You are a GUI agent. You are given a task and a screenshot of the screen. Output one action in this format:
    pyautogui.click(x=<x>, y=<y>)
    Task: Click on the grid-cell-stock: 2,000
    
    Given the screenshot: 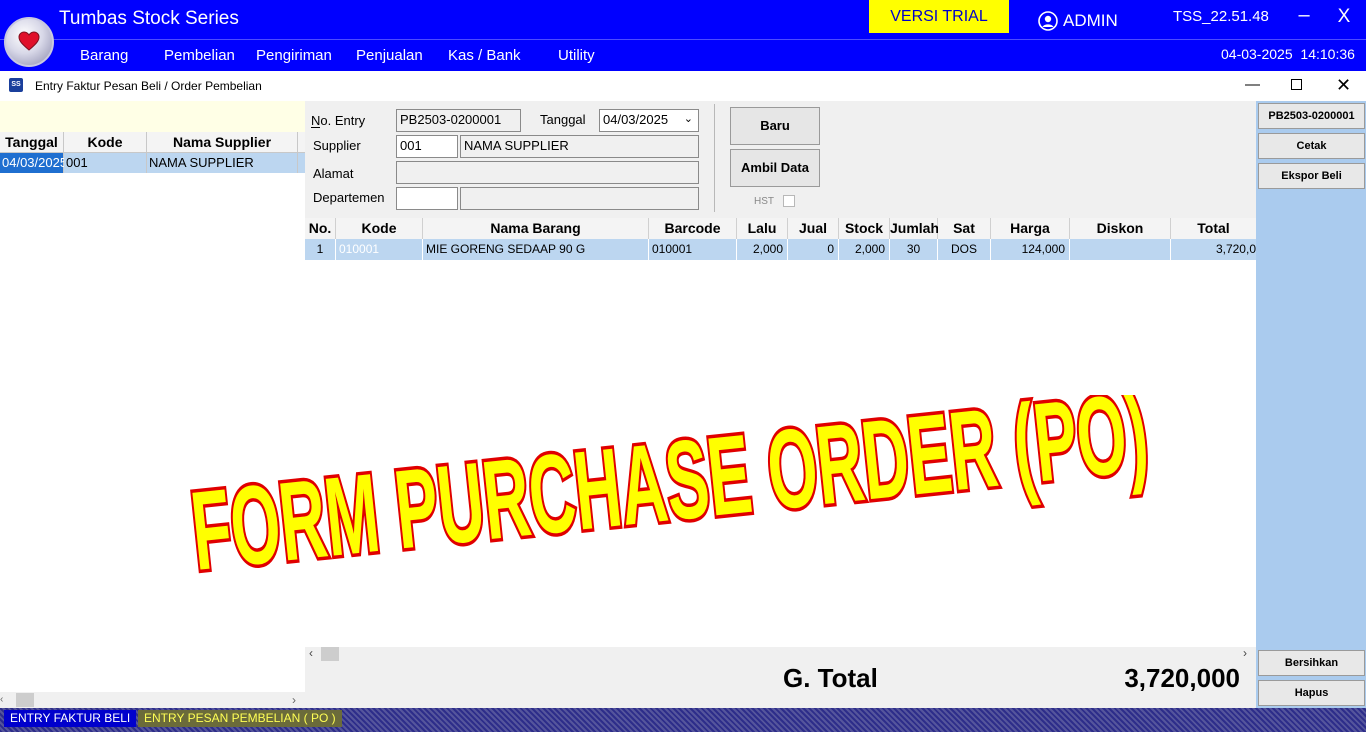 What is the action you would take?
    pyautogui.click(x=864, y=249)
    